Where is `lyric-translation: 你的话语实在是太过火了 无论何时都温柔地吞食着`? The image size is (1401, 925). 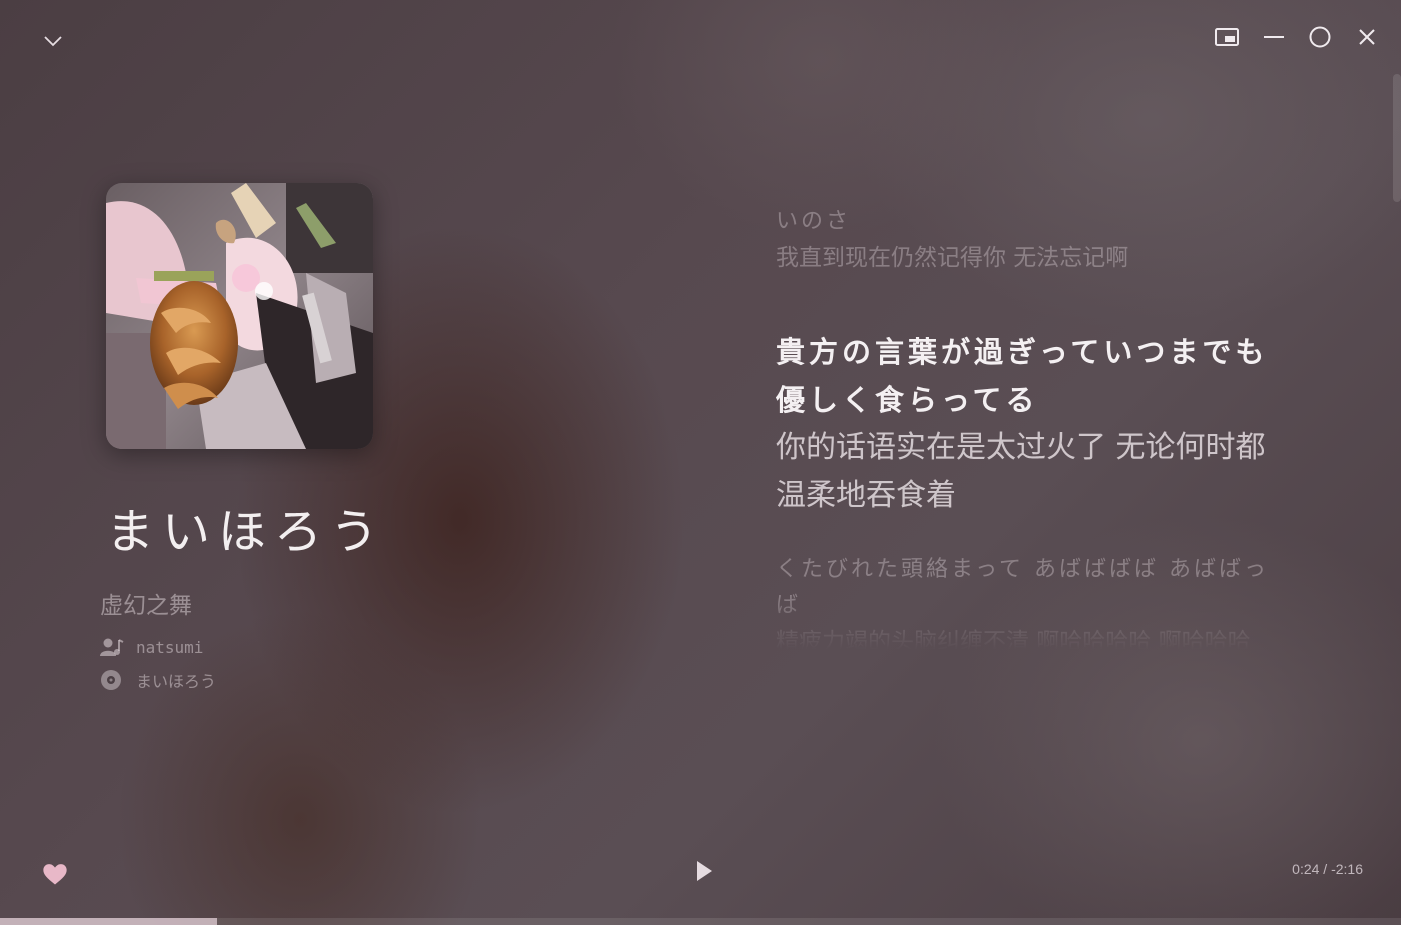 lyric-translation: 你的话语实在是太过火了 无论何时都温柔地吞食着 is located at coordinates (1021, 471).